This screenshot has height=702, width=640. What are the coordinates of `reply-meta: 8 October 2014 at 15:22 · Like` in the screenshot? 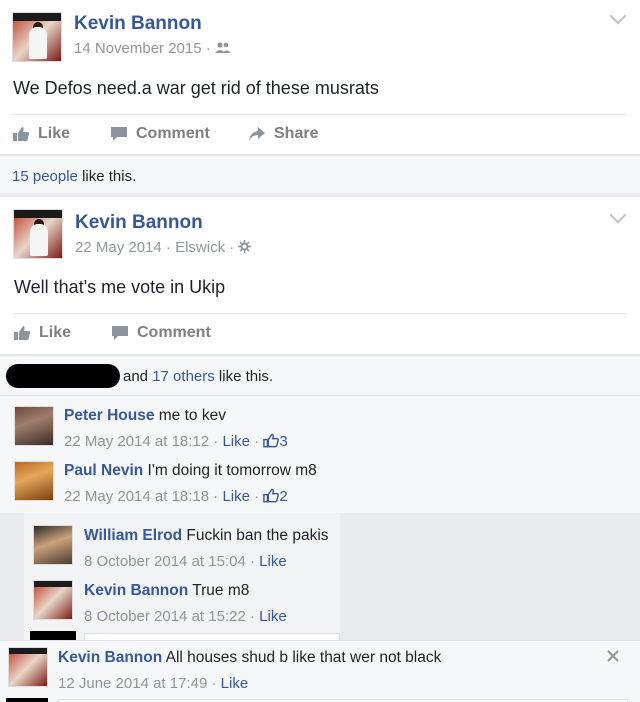 It's located at (185, 616).